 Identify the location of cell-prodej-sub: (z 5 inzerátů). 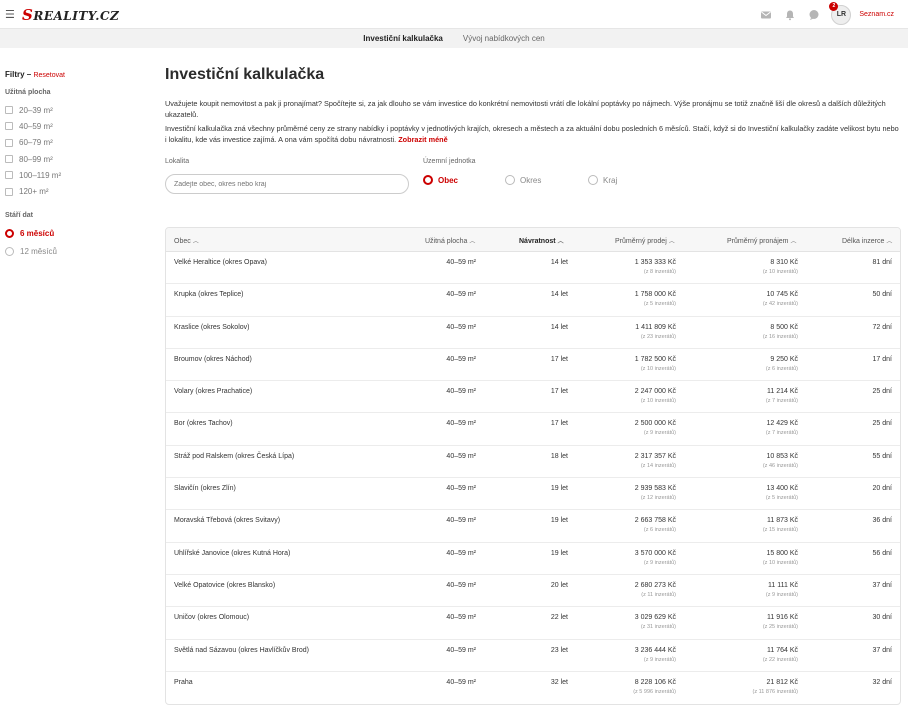
(659, 304).